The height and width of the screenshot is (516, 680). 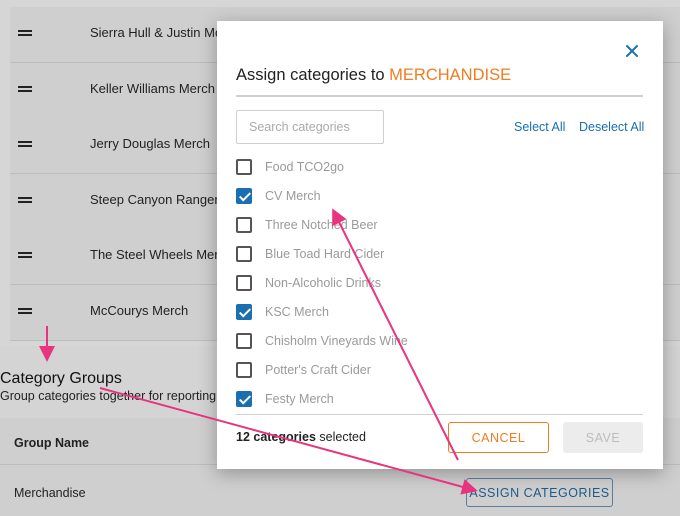 I want to click on category-row-label: McCourys Merch, so click(x=139, y=310).